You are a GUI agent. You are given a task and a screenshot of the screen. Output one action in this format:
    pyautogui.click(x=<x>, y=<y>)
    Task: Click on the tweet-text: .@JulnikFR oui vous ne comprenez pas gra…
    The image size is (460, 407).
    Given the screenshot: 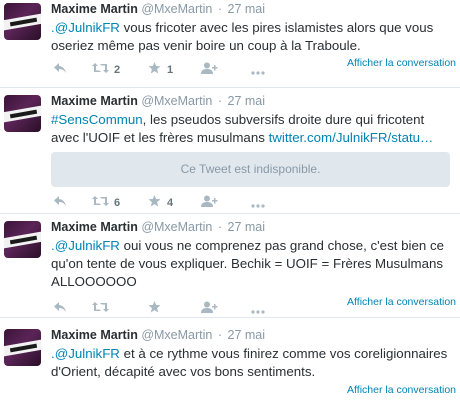 What is the action you would take?
    pyautogui.click(x=251, y=264)
    